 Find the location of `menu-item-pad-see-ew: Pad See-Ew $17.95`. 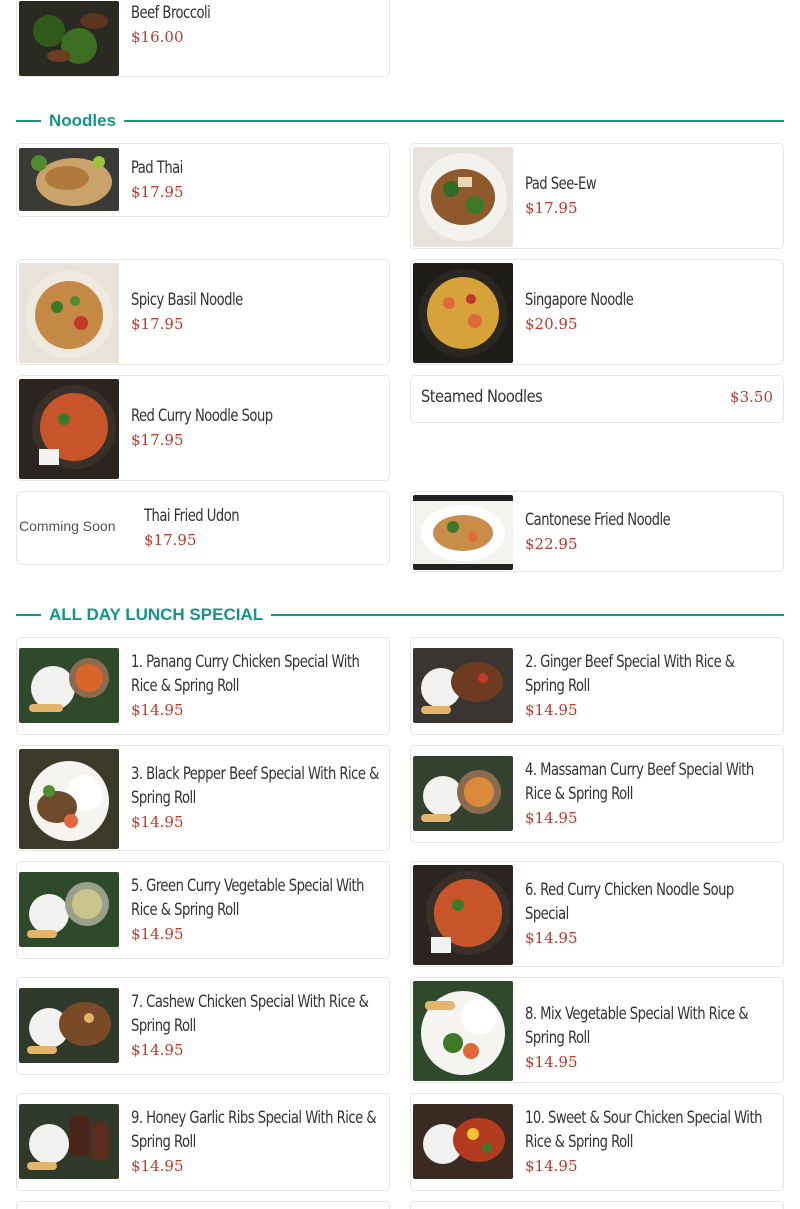

menu-item-pad-see-ew: Pad See-Ew $17.95 is located at coordinates (597, 196).